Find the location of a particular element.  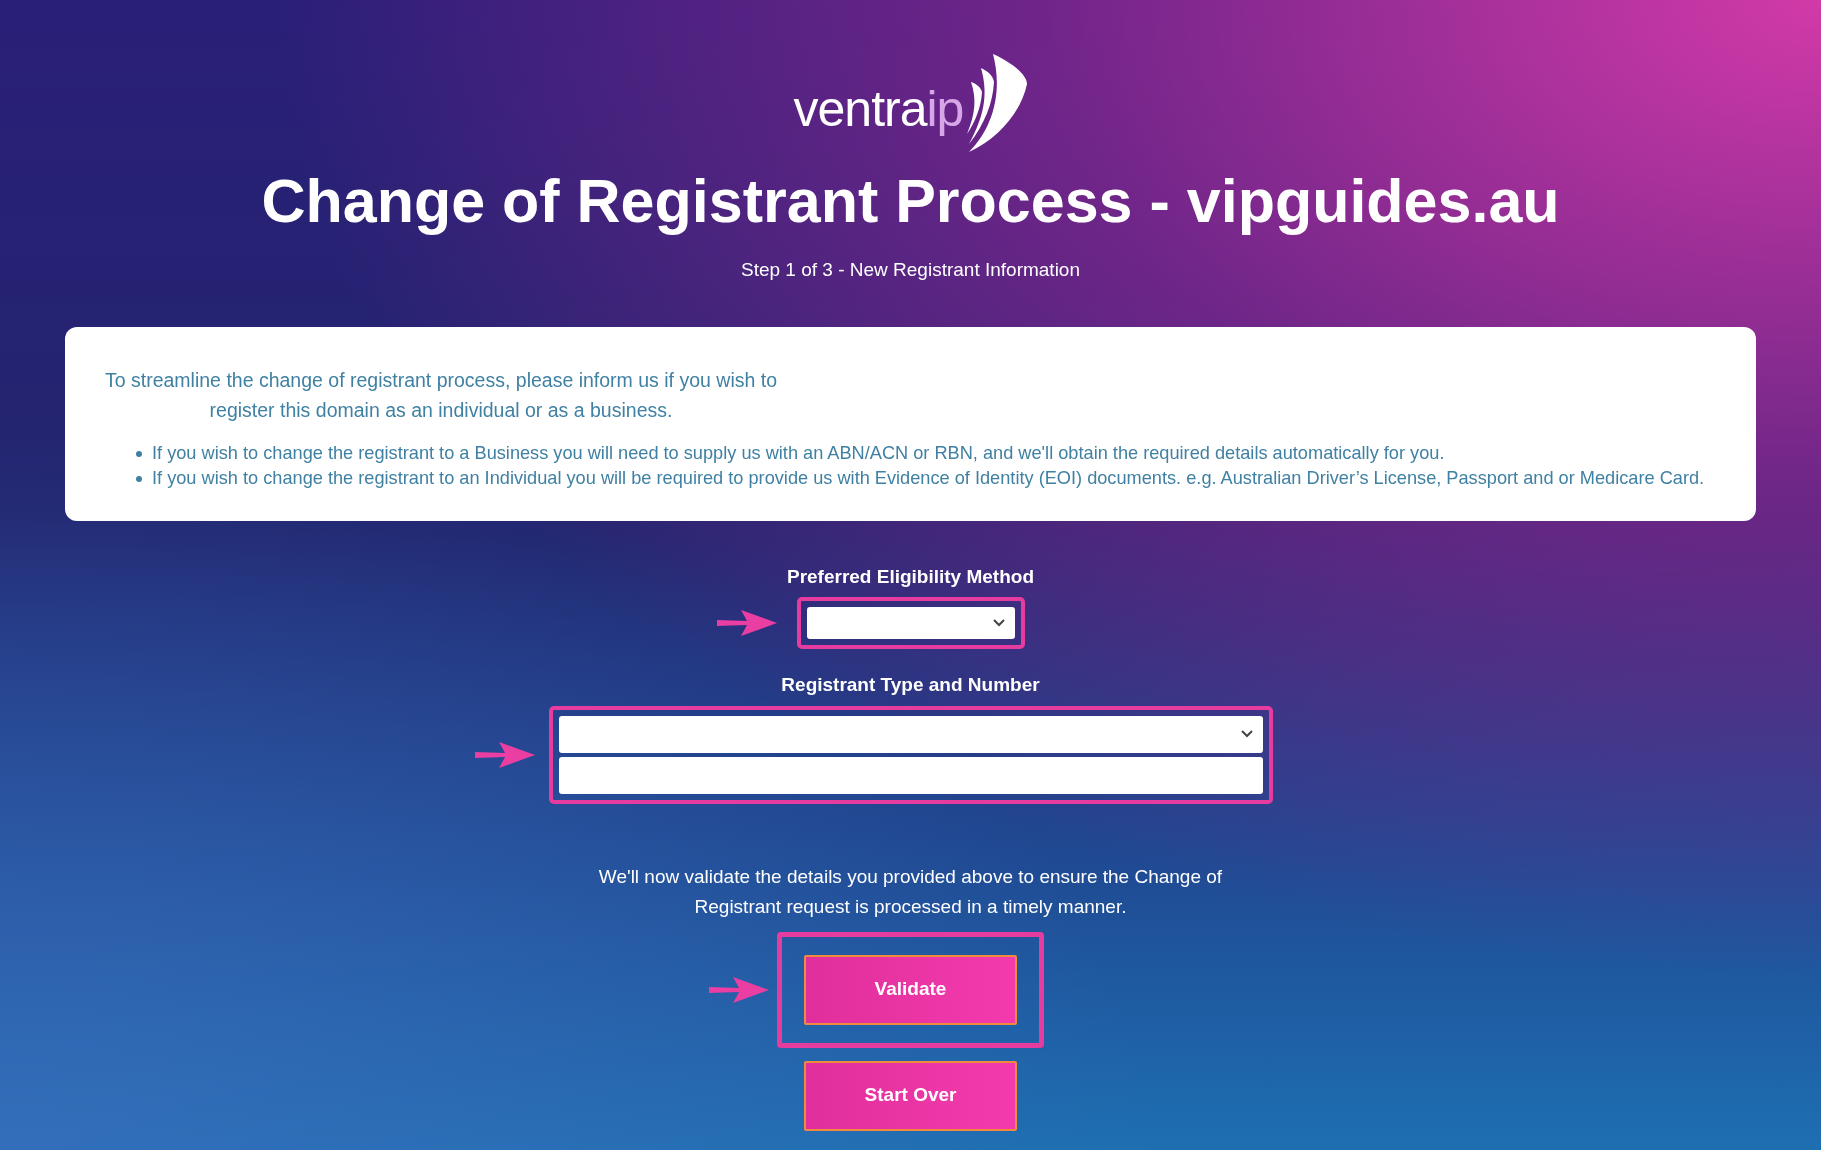

action-button: Validate is located at coordinates (910, 989).